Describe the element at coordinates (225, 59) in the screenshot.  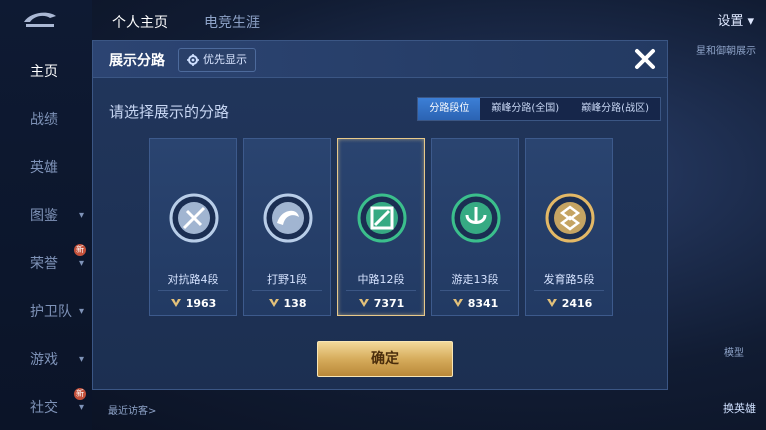
I see `priority-display-label: 优先显示` at that location.